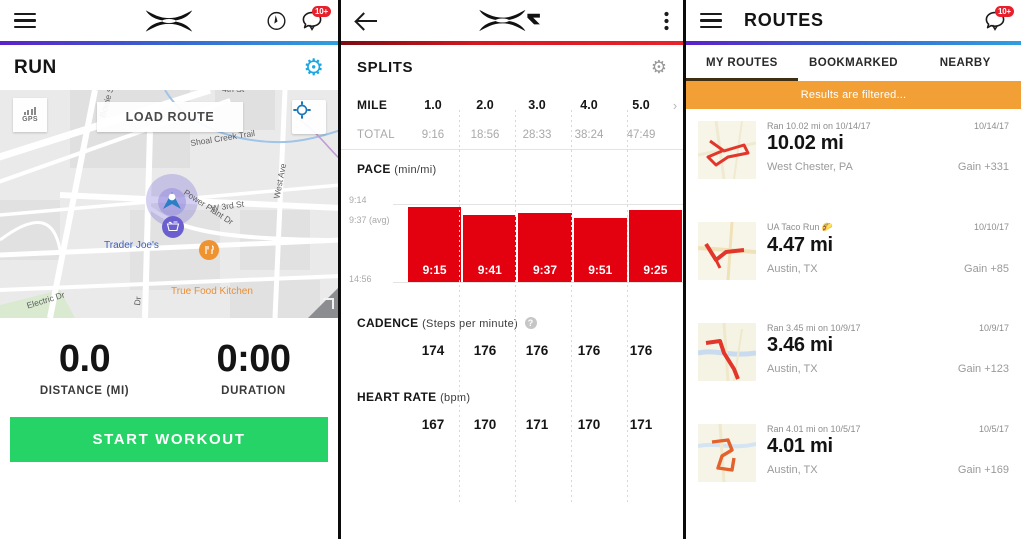 This screenshot has width=1024, height=539. Describe the element at coordinates (397, 397) in the screenshot. I see `heart-rate-label: HEART RATE` at that location.